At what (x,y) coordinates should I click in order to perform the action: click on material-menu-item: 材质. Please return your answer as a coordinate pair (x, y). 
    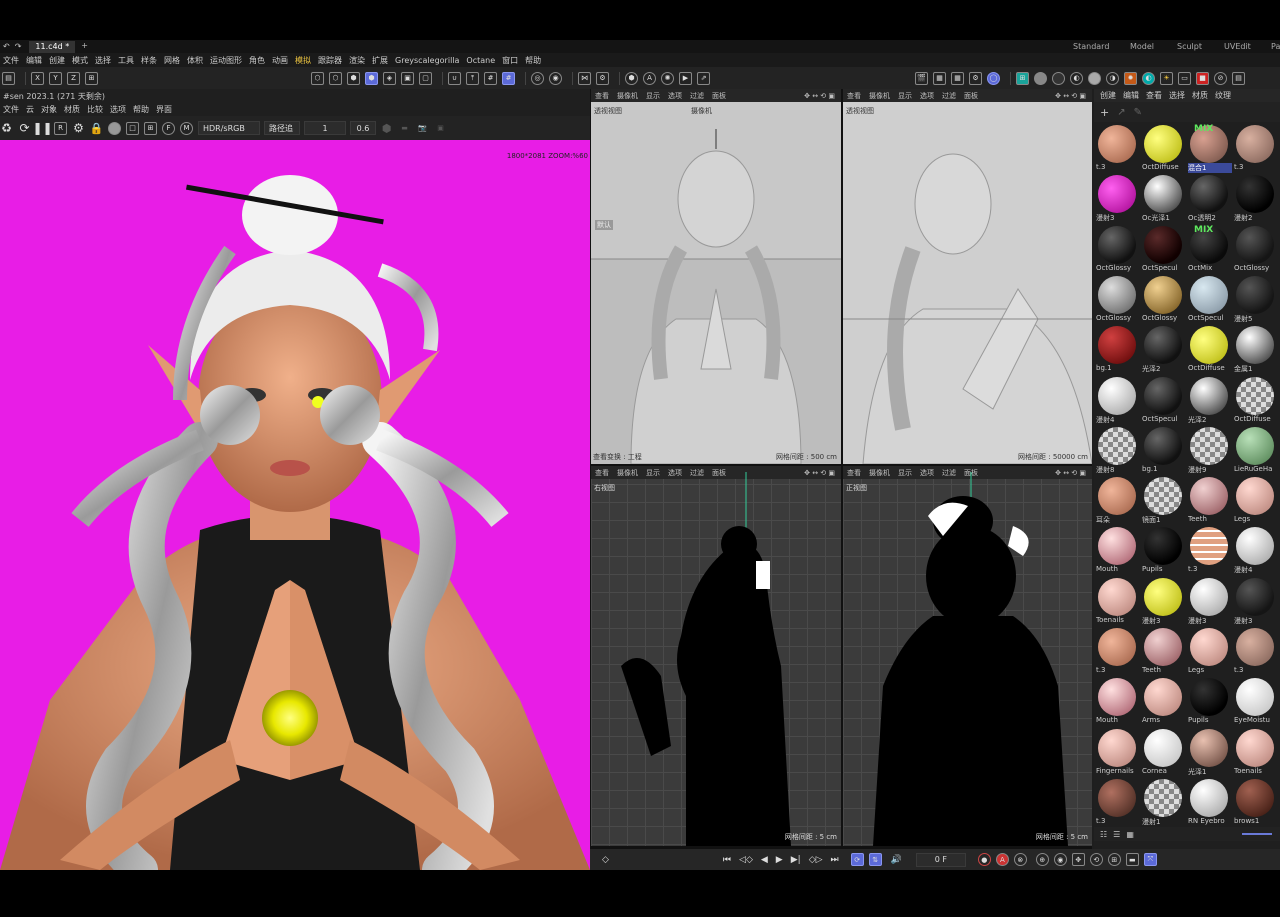
    Looking at the image, I should click on (1200, 95).